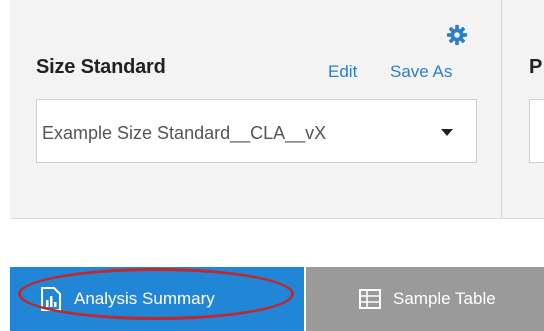 Image resolution: width=544 pixels, height=331 pixels. I want to click on tab-sample-table: Sample Table, so click(425, 299).